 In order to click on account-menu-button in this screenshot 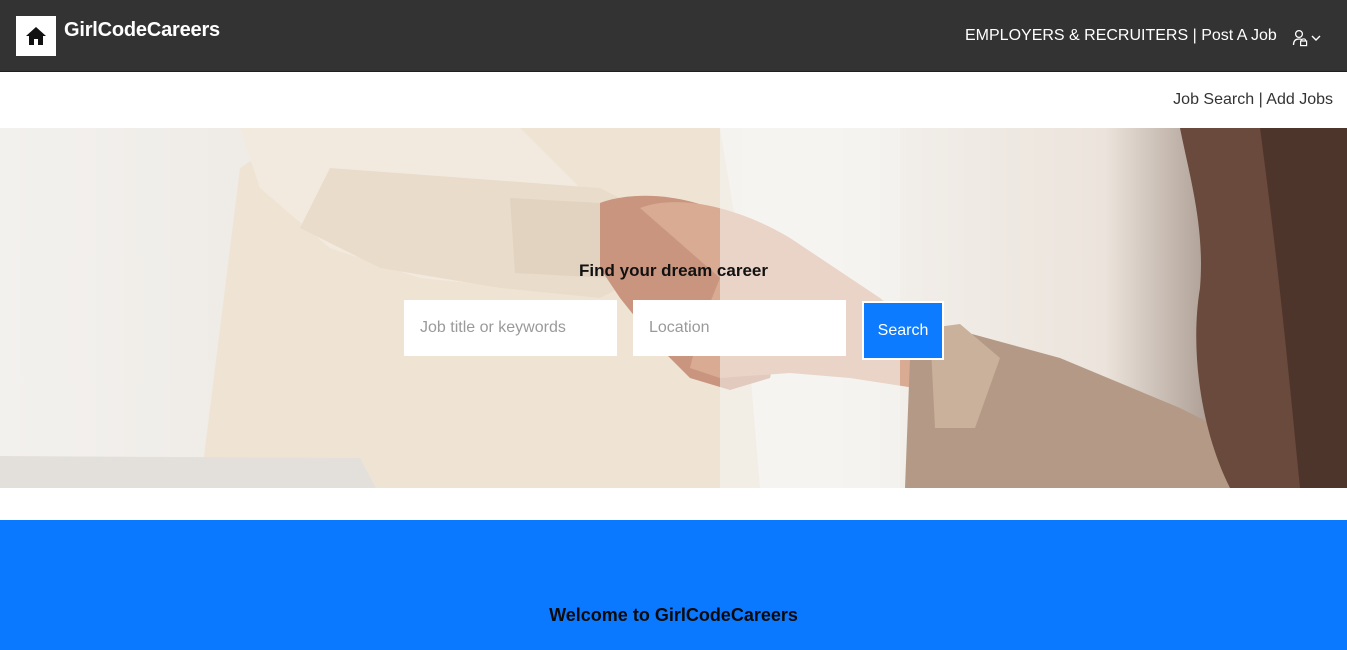, I will do `click(1308, 38)`.